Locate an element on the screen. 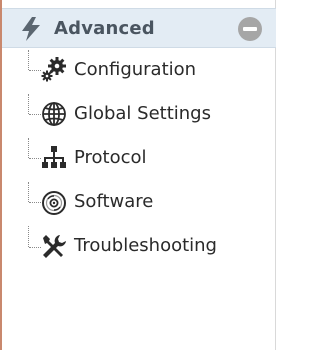 The height and width of the screenshot is (350, 320). tree-item-label: Protocol is located at coordinates (110, 157).